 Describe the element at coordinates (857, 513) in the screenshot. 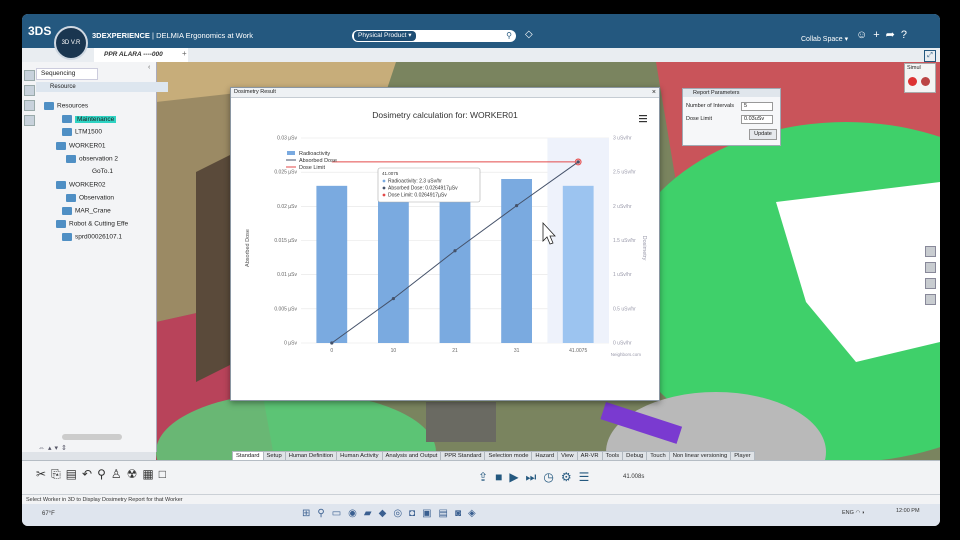

I see `wifi-icon: ◠` at that location.